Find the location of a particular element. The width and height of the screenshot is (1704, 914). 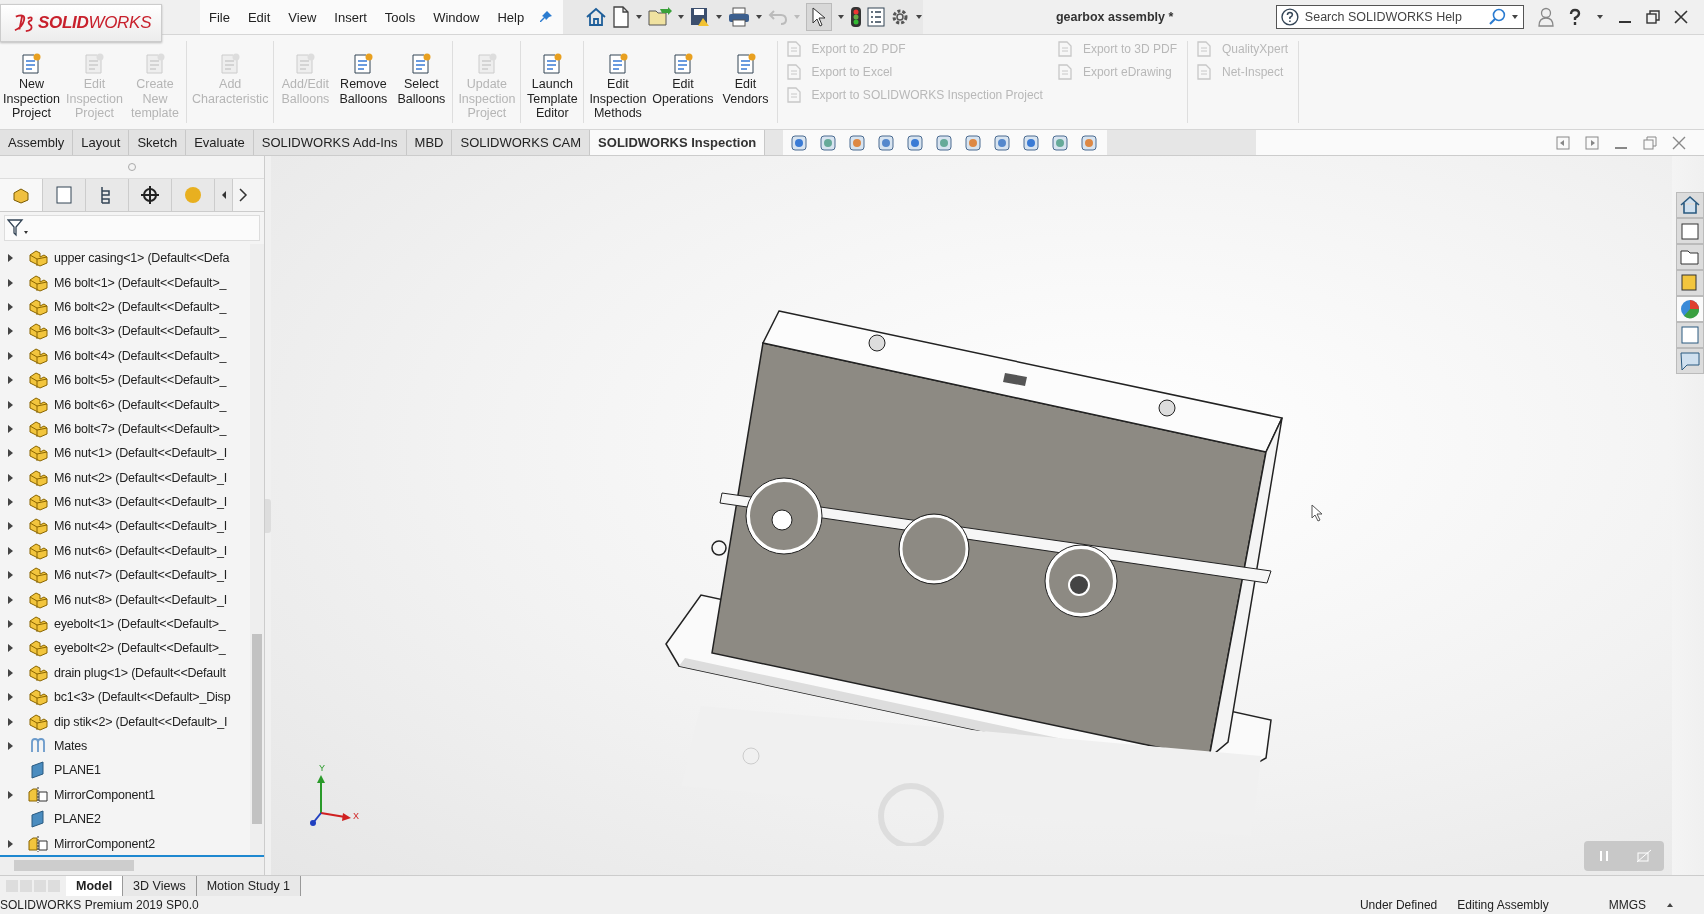

tree-item: M6 bolt<1> (Default<<Default>_ is located at coordinates (125, 282).